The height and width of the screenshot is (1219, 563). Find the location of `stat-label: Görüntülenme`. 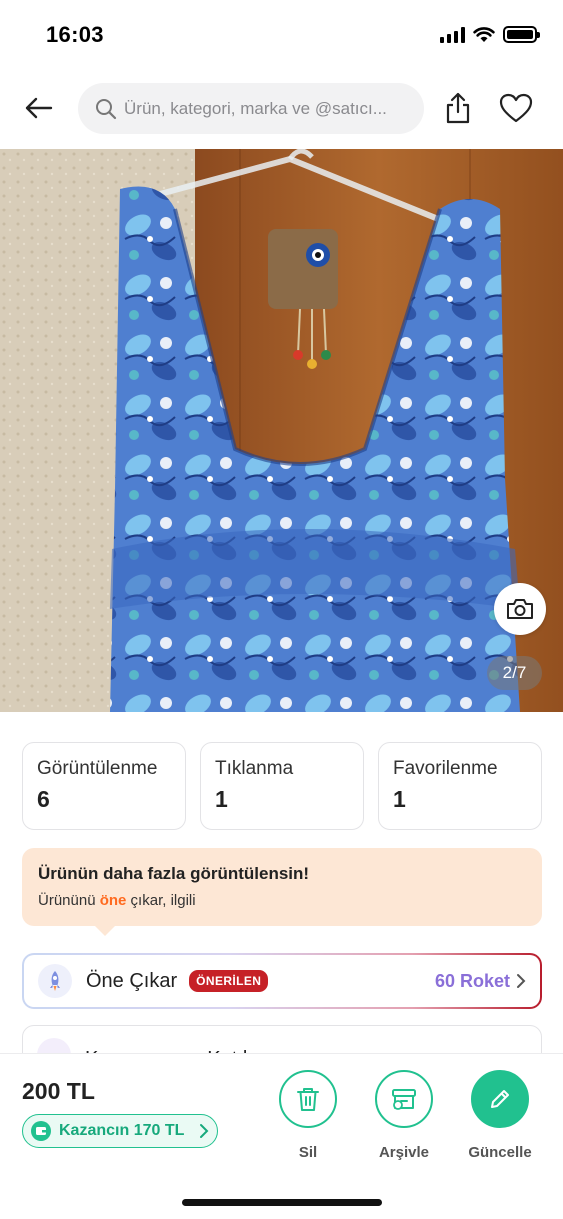

stat-label: Görüntülenme is located at coordinates (97, 768).